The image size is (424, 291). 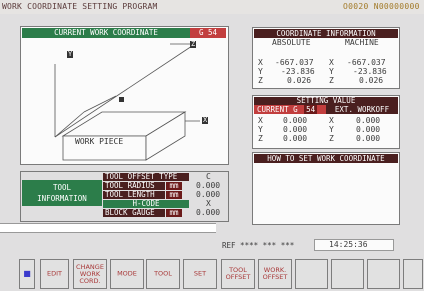 What do you see at coordinates (127, 102) in the screenshot?
I see `work-piece-diagram` at bounding box center [127, 102].